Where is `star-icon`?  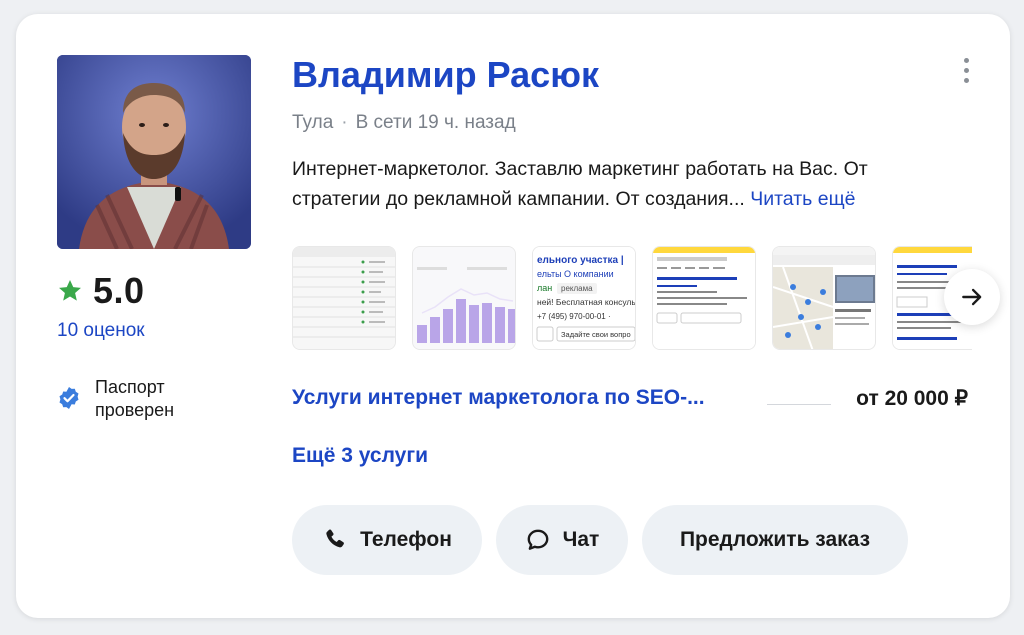 star-icon is located at coordinates (70, 290).